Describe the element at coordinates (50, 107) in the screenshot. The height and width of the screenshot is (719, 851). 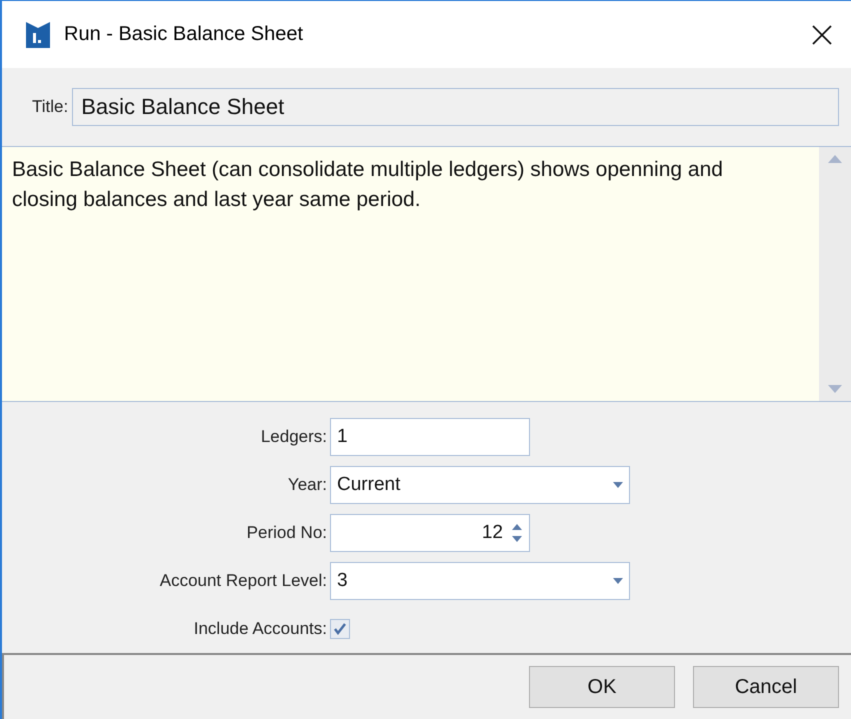
I see `field-label: Title:` at that location.